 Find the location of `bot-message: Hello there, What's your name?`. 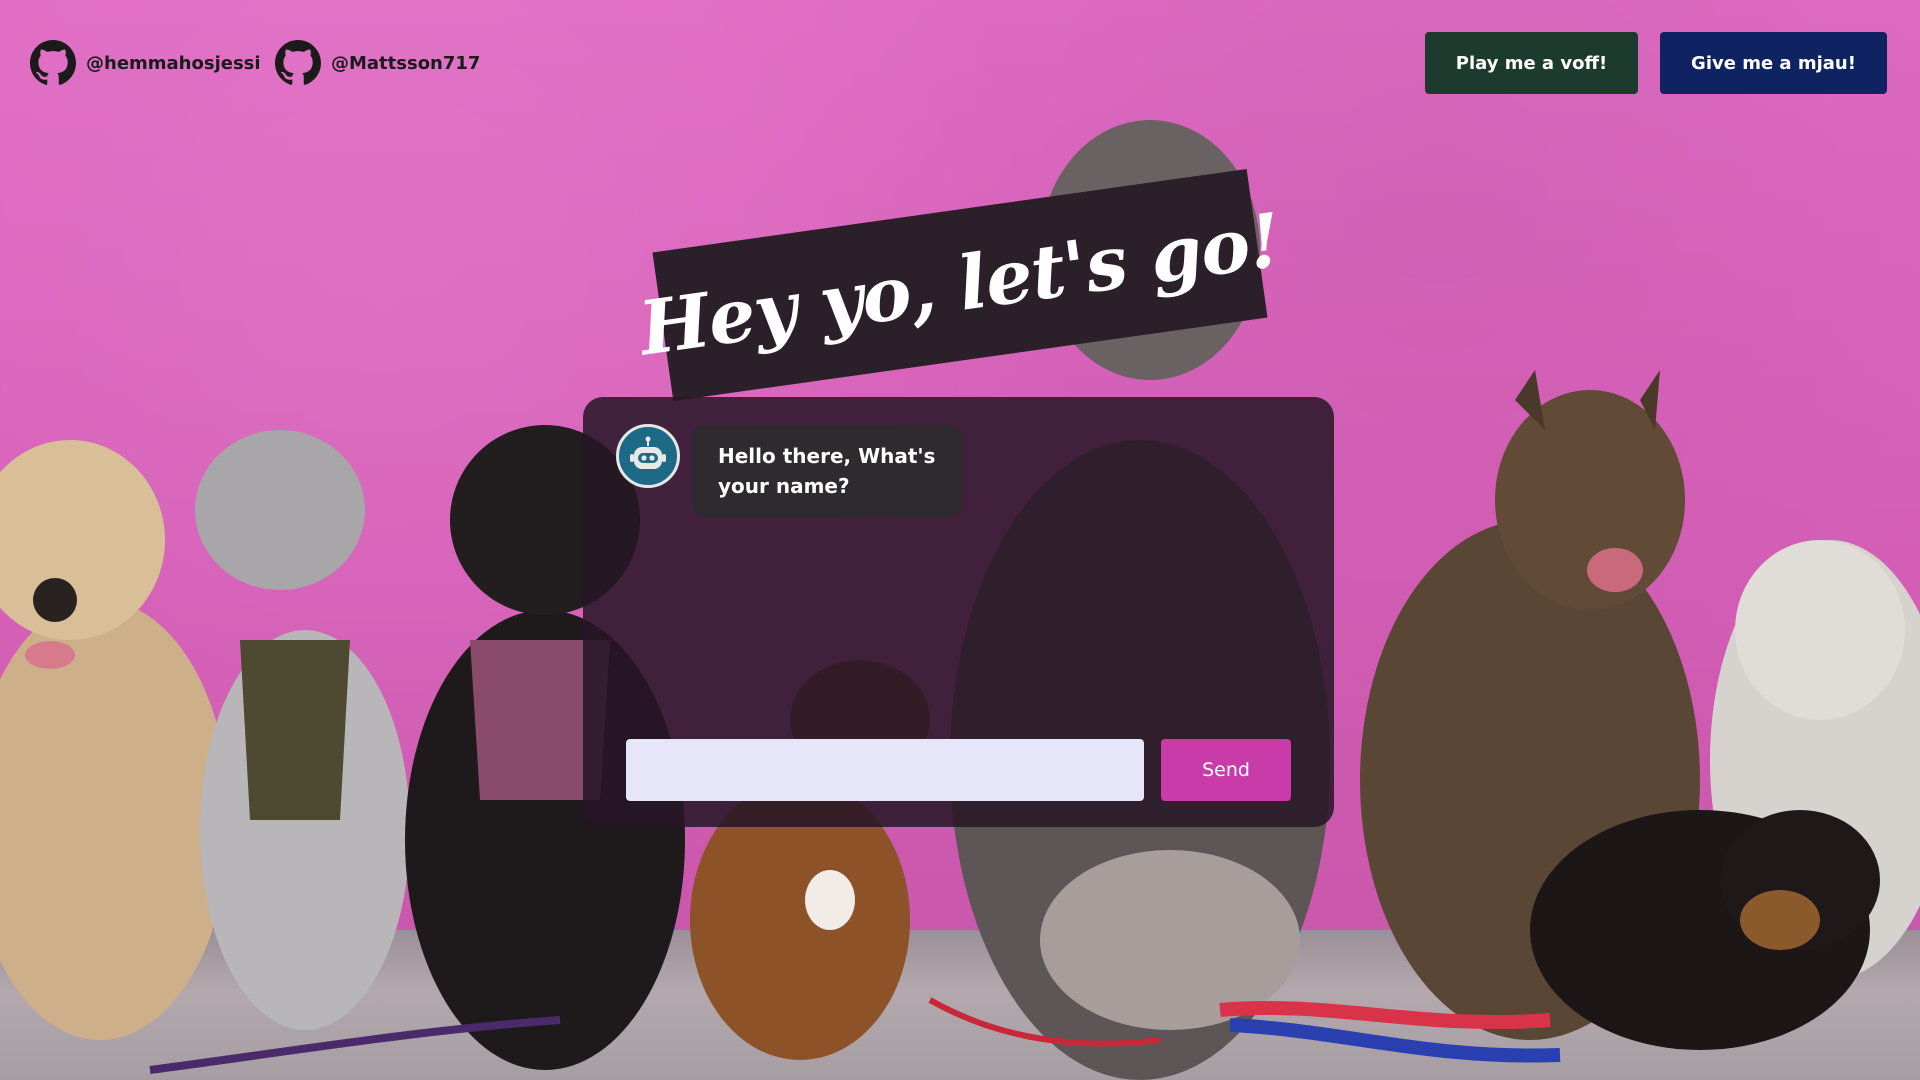

bot-message: Hello there, What's your name? is located at coordinates (827, 471).